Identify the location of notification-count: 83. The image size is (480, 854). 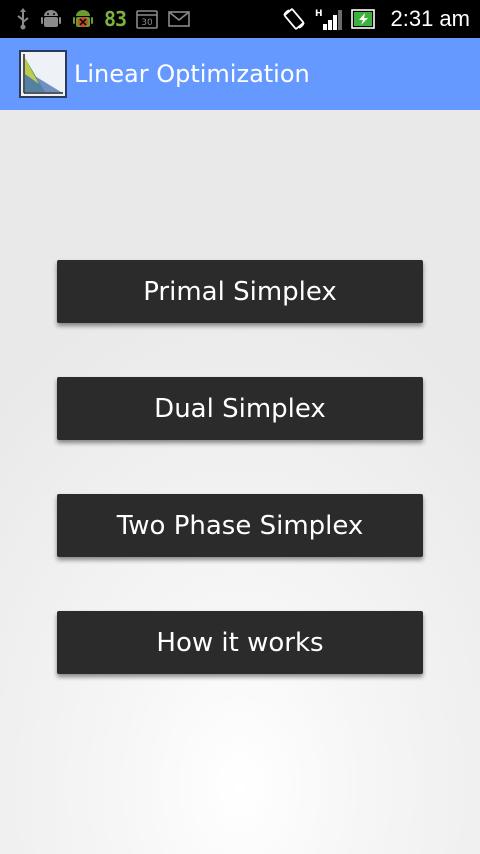
(115, 19).